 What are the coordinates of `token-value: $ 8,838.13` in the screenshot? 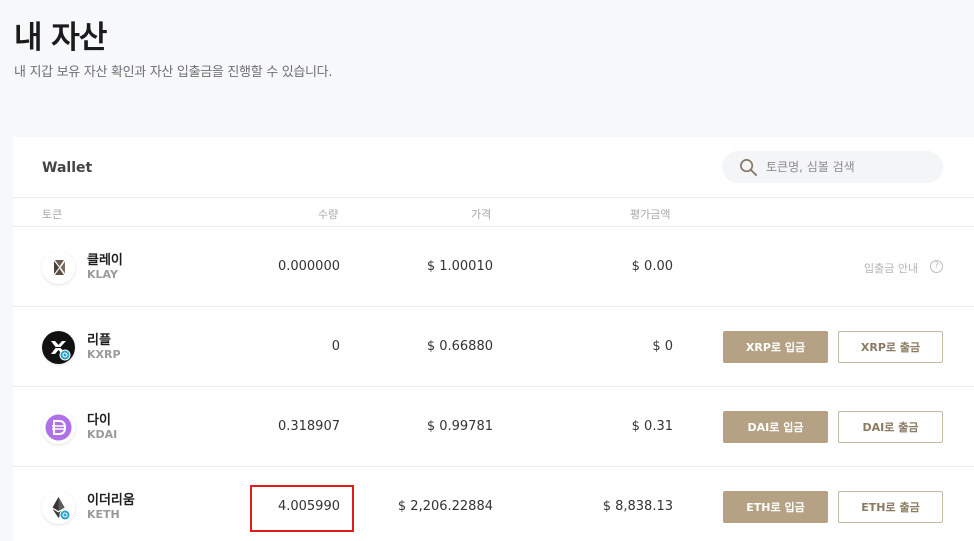 It's located at (637, 506).